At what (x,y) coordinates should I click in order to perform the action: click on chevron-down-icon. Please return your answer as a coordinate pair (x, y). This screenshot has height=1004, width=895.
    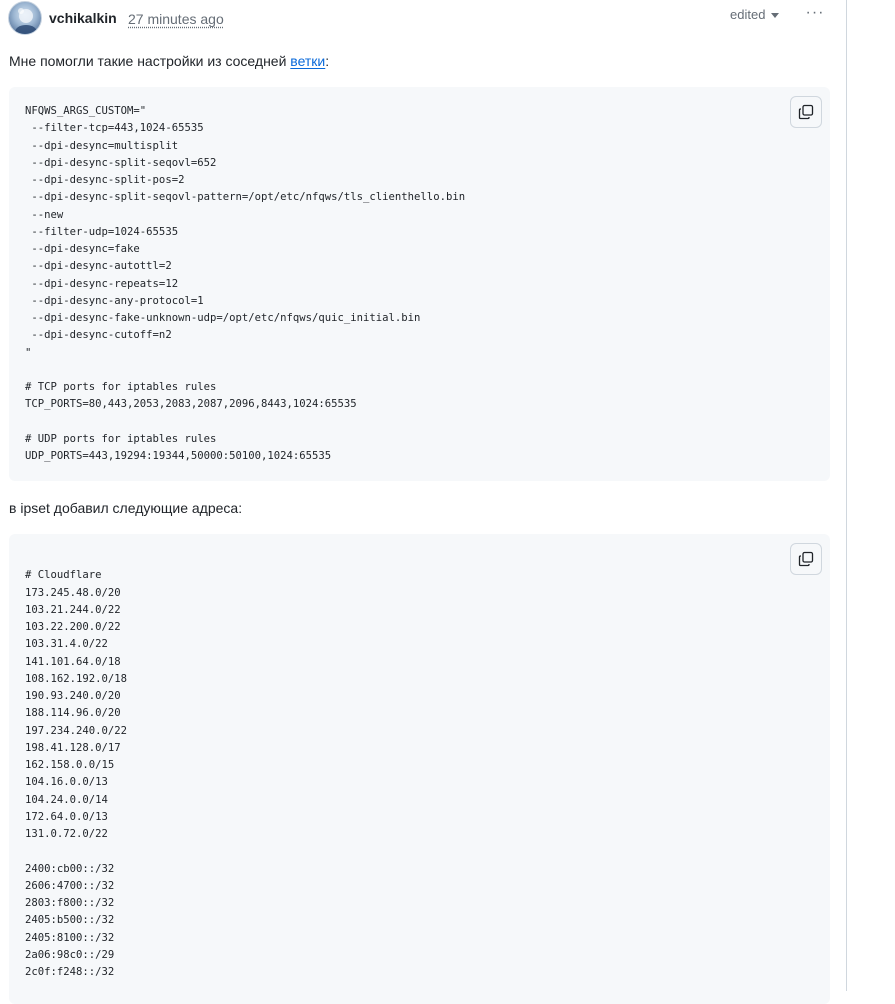
    Looking at the image, I should click on (775, 15).